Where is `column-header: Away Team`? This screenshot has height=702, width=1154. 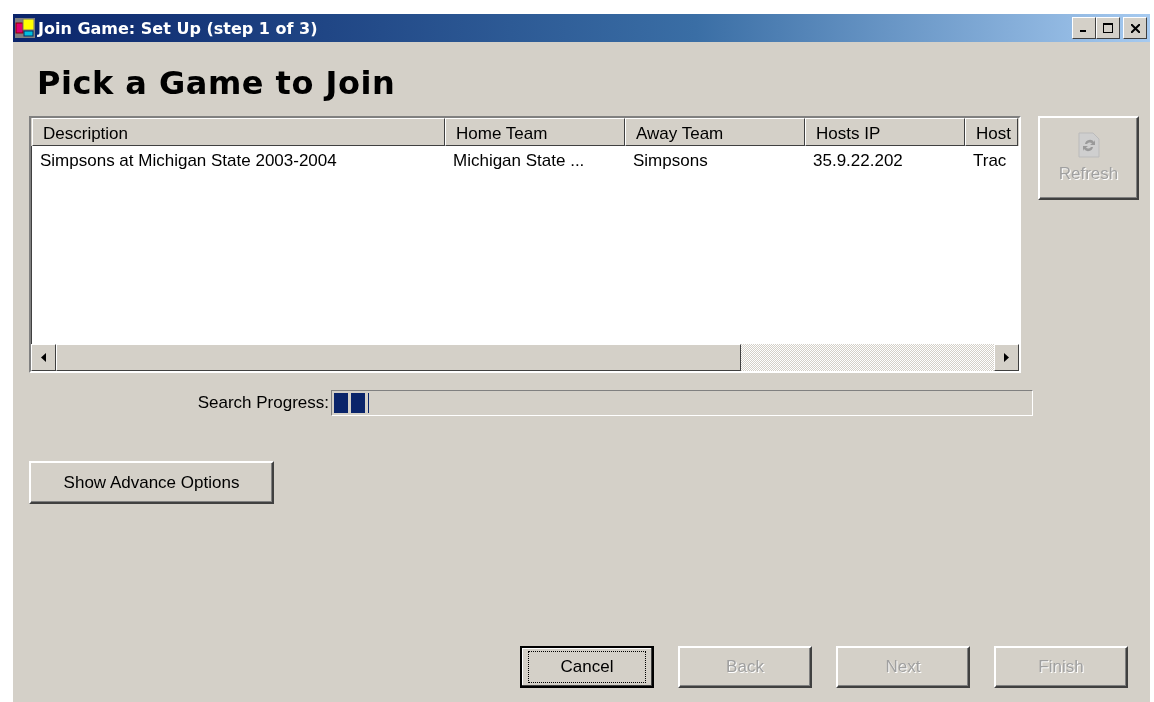
column-header: Away Team is located at coordinates (715, 132).